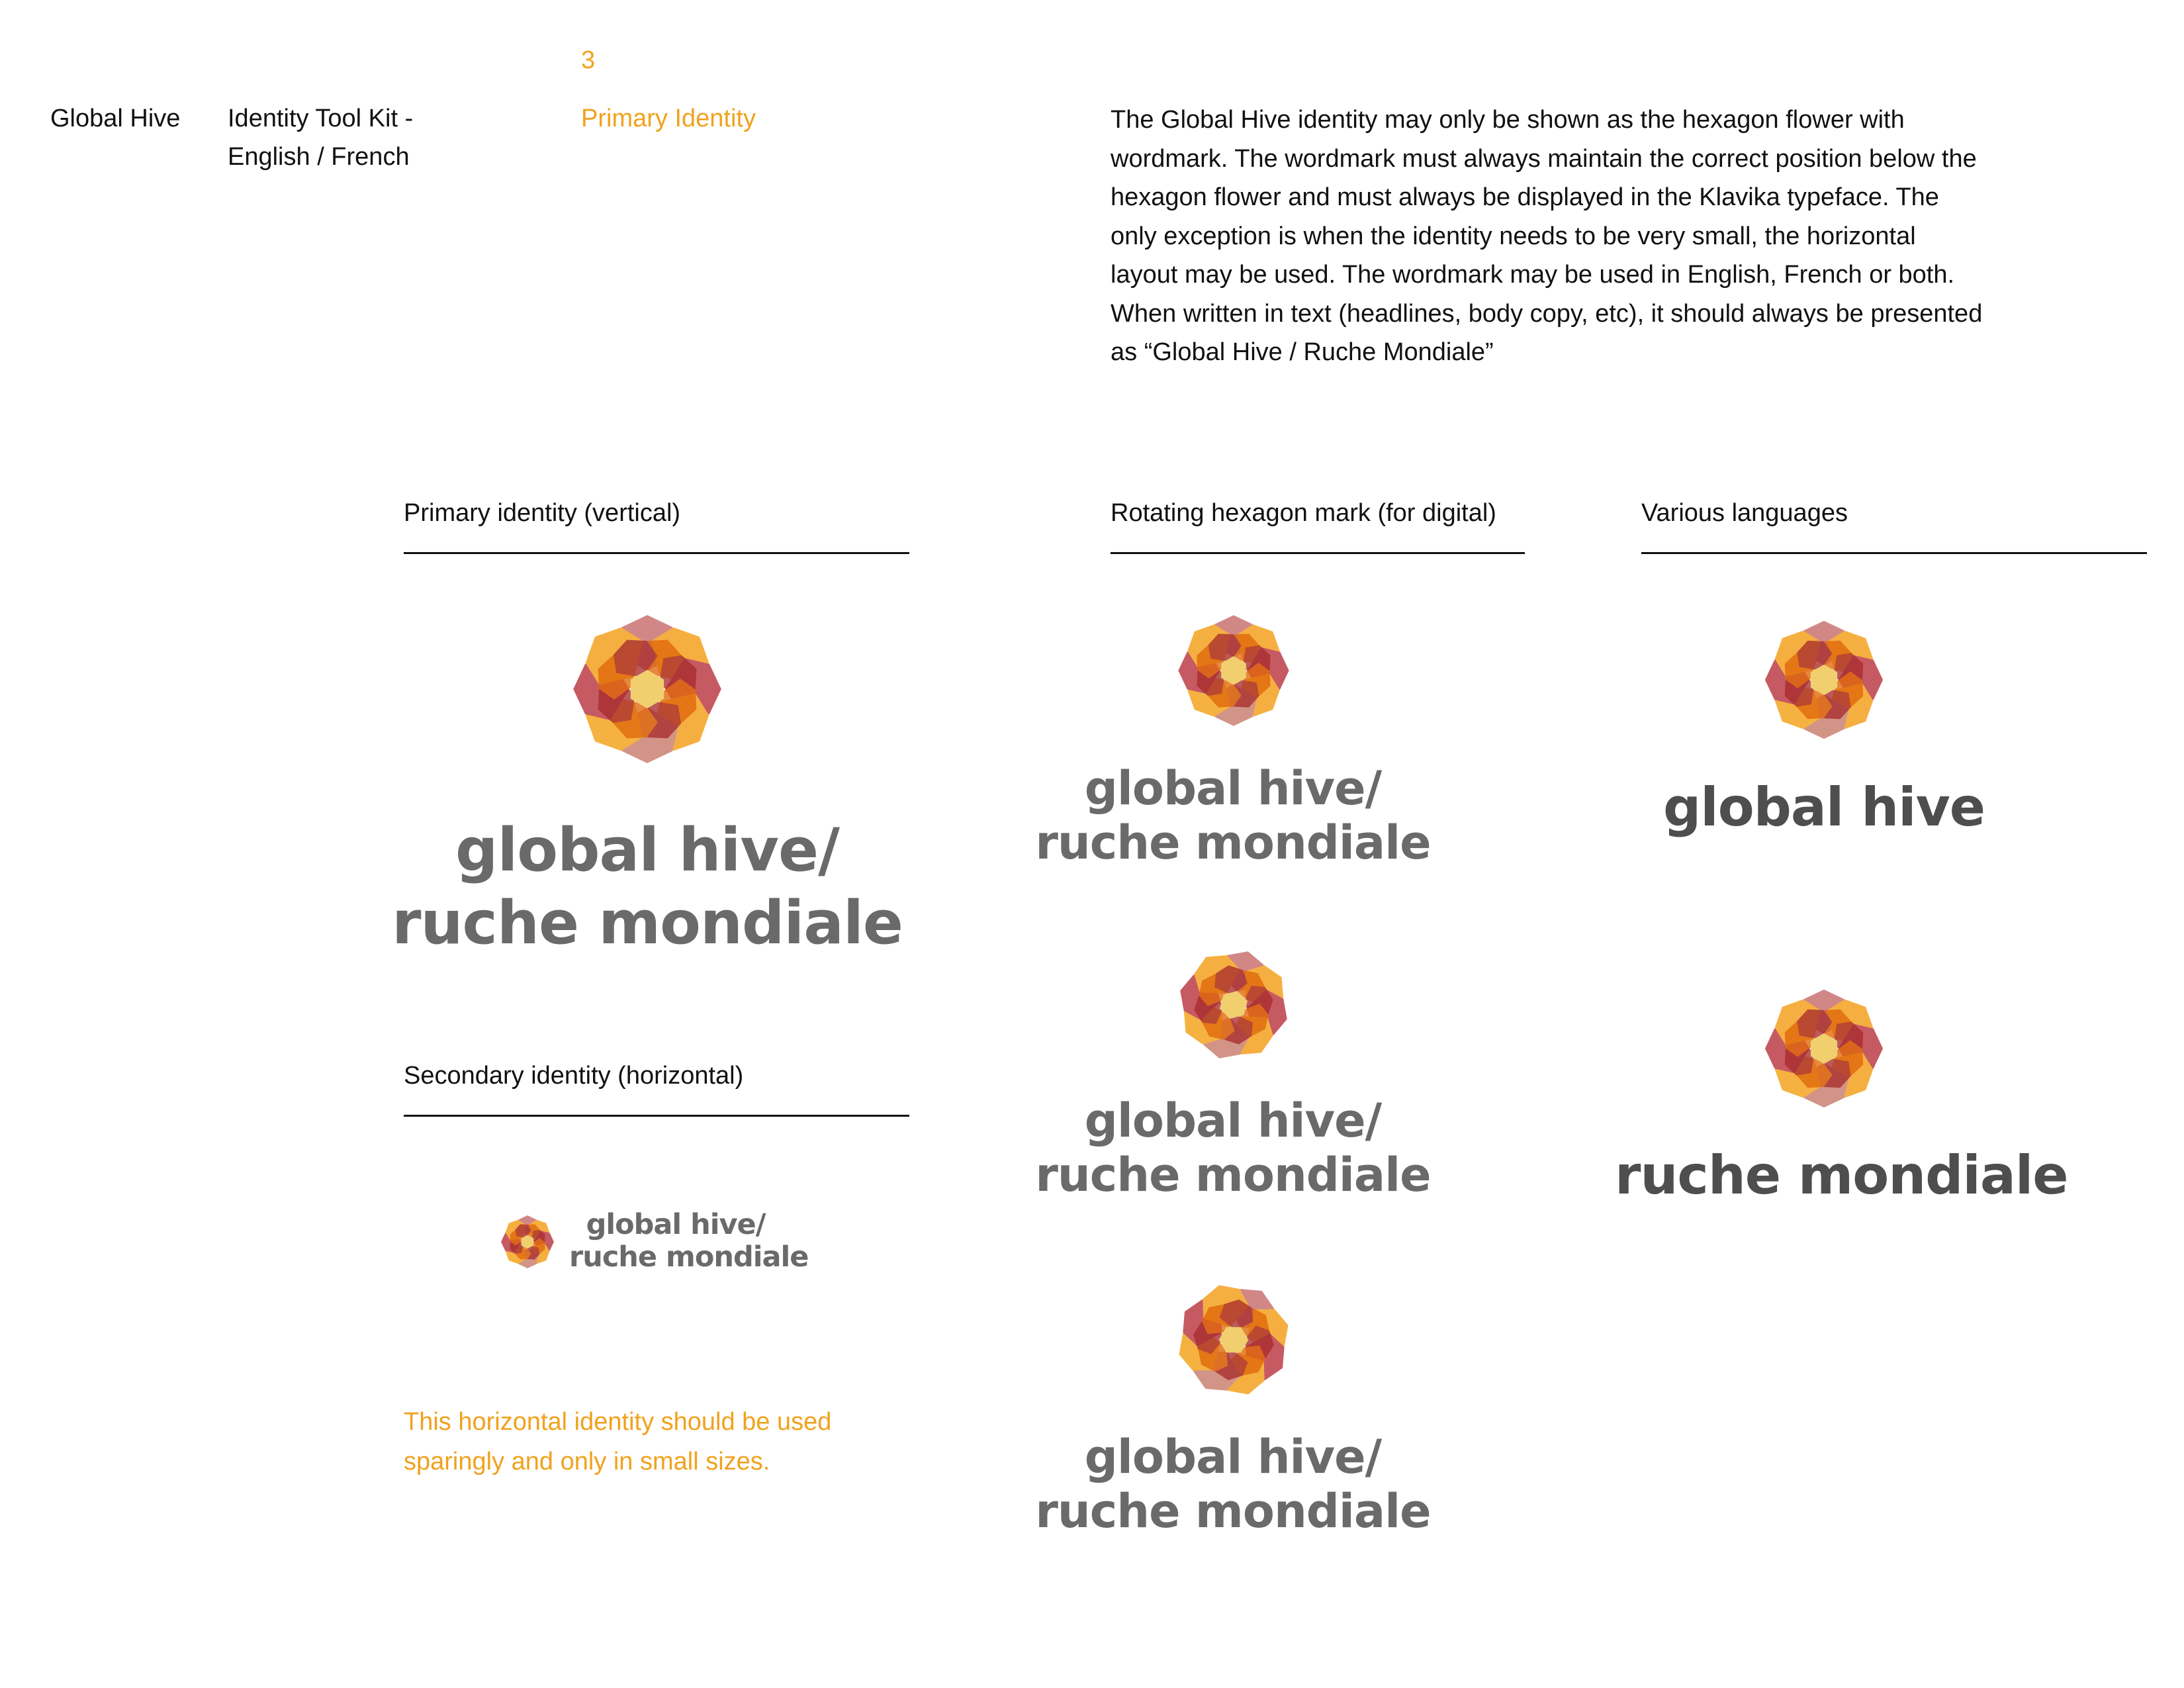 The image size is (2184, 1688). I want to click on secondary-usage-note-line2: sparingly and only in small sizes., so click(587, 1462).